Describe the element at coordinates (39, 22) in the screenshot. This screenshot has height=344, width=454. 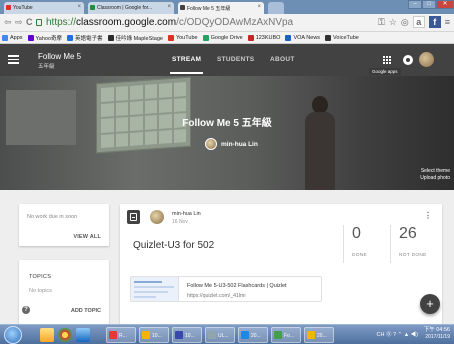
I see `lock-icon` at that location.